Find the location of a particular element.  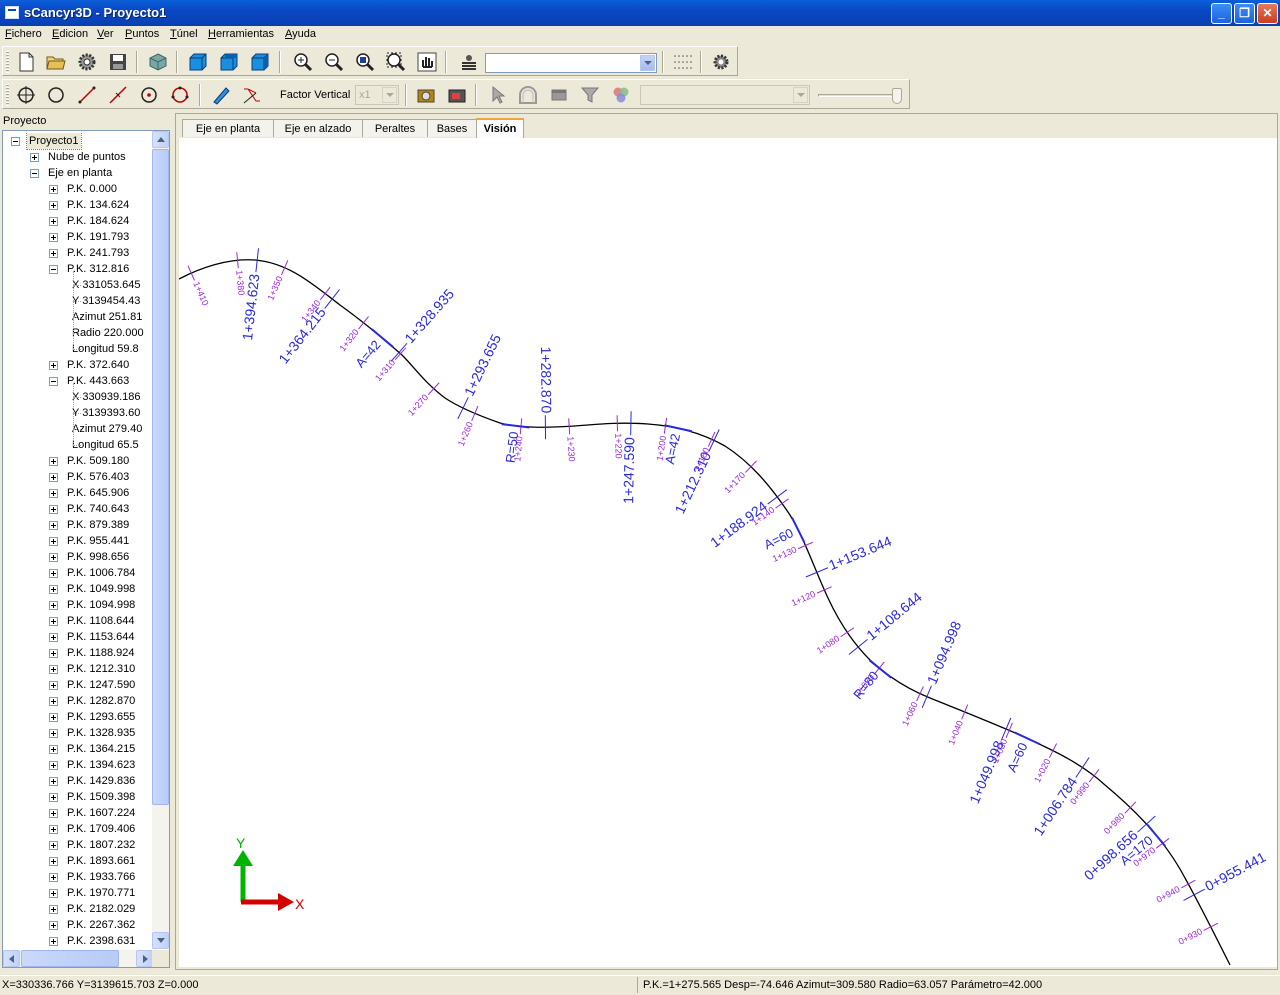

scroll-down-button is located at coordinates (160, 940).